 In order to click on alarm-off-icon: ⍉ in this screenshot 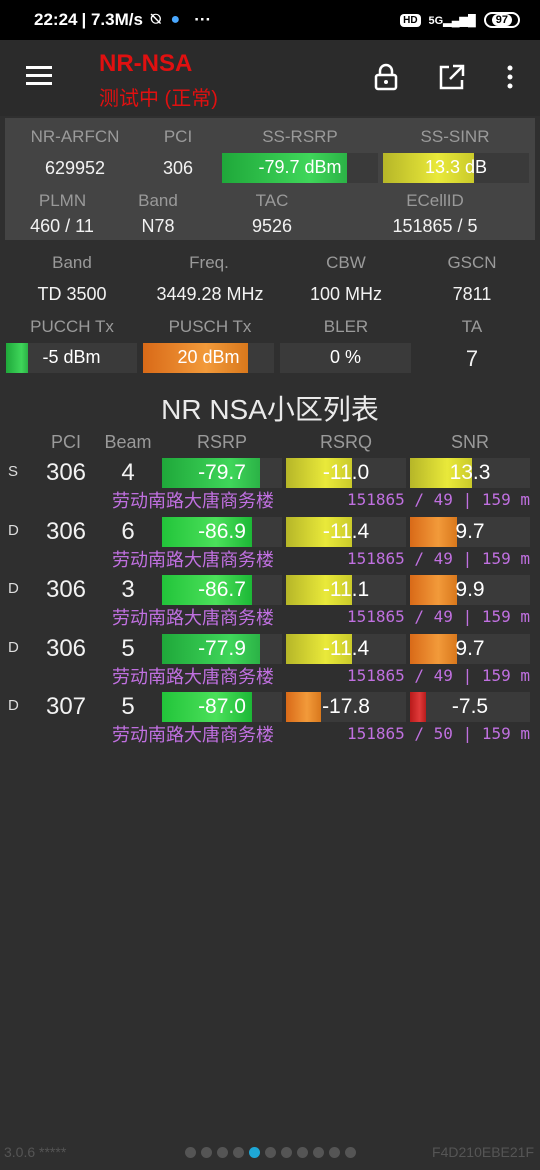, I will do `click(155, 19)`.